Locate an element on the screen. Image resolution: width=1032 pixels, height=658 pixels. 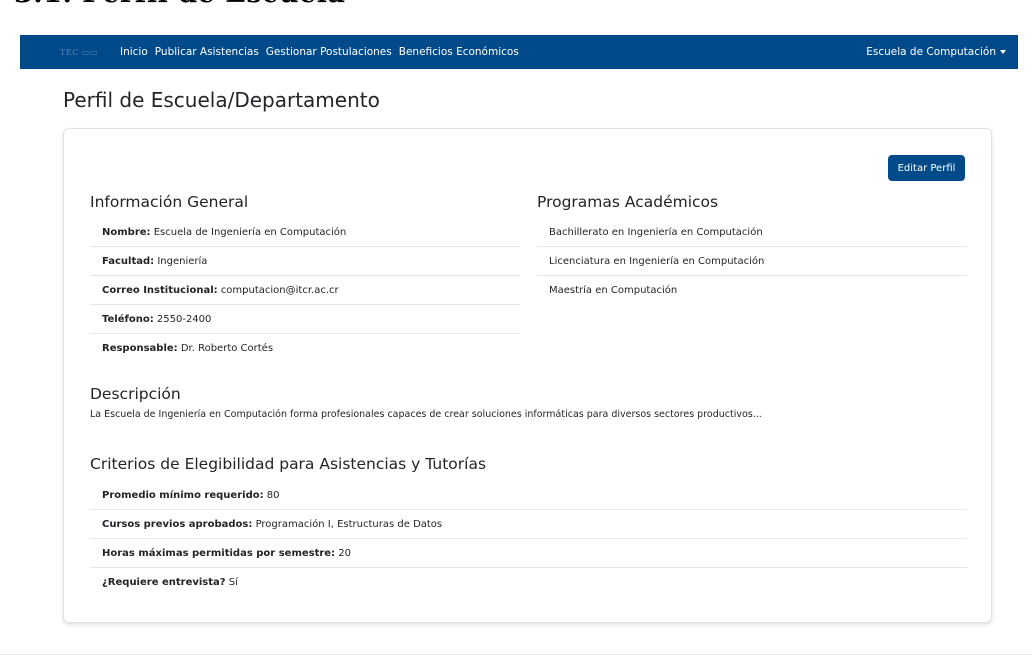
field-value: 80 is located at coordinates (273, 495).